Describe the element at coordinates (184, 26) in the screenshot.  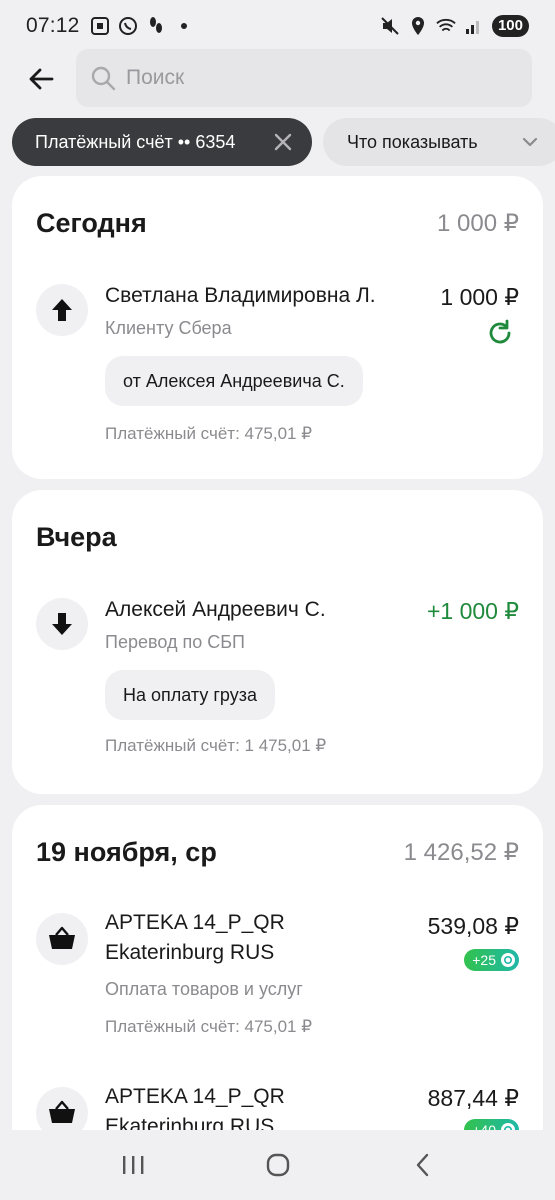
I see `dot-icon` at that location.